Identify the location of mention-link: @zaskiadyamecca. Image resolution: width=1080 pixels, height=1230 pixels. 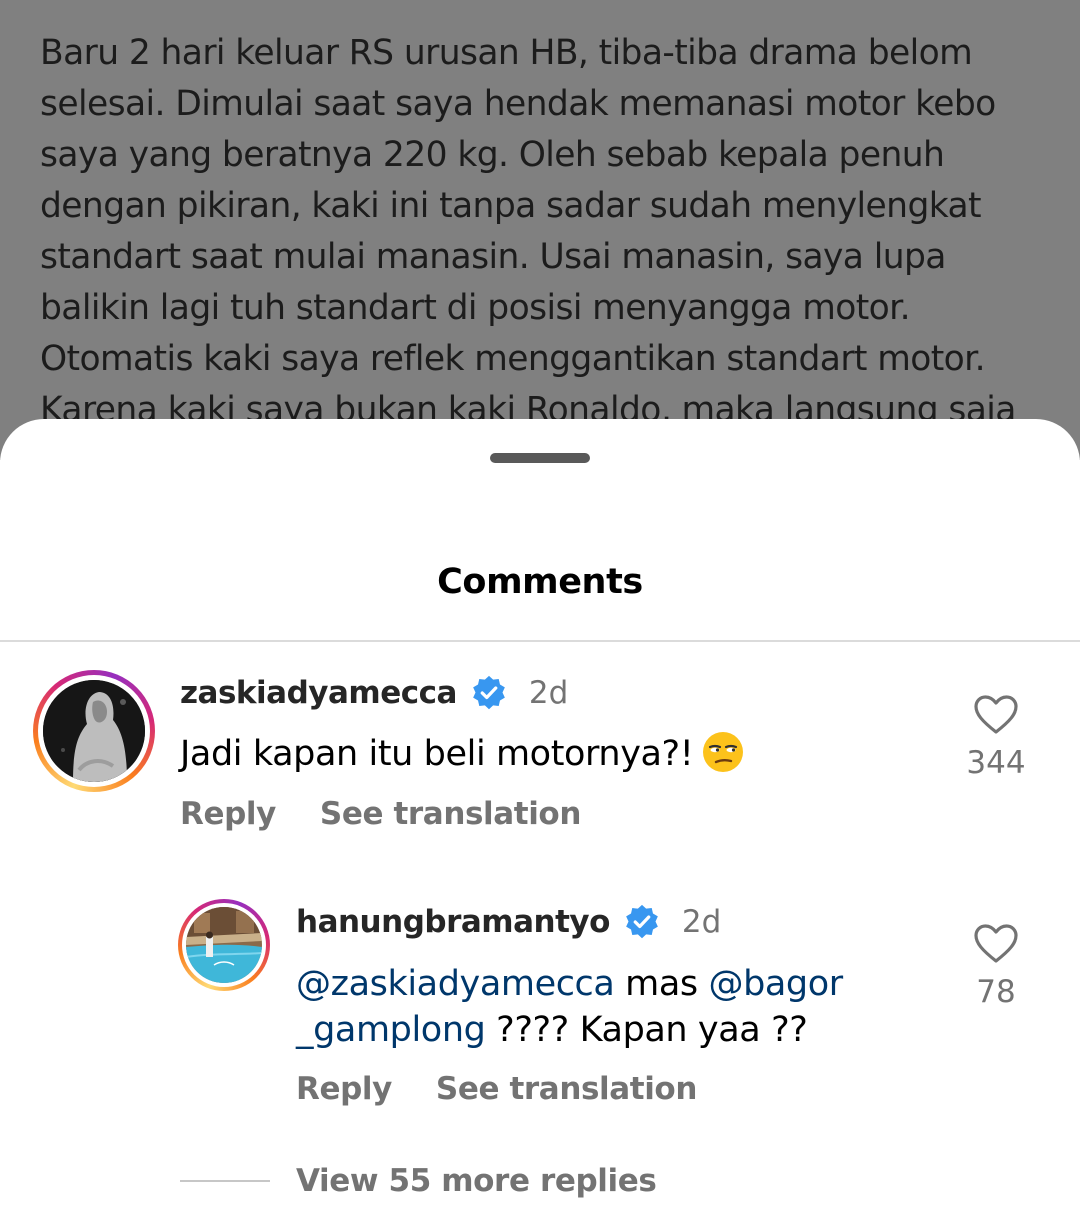
(455, 984).